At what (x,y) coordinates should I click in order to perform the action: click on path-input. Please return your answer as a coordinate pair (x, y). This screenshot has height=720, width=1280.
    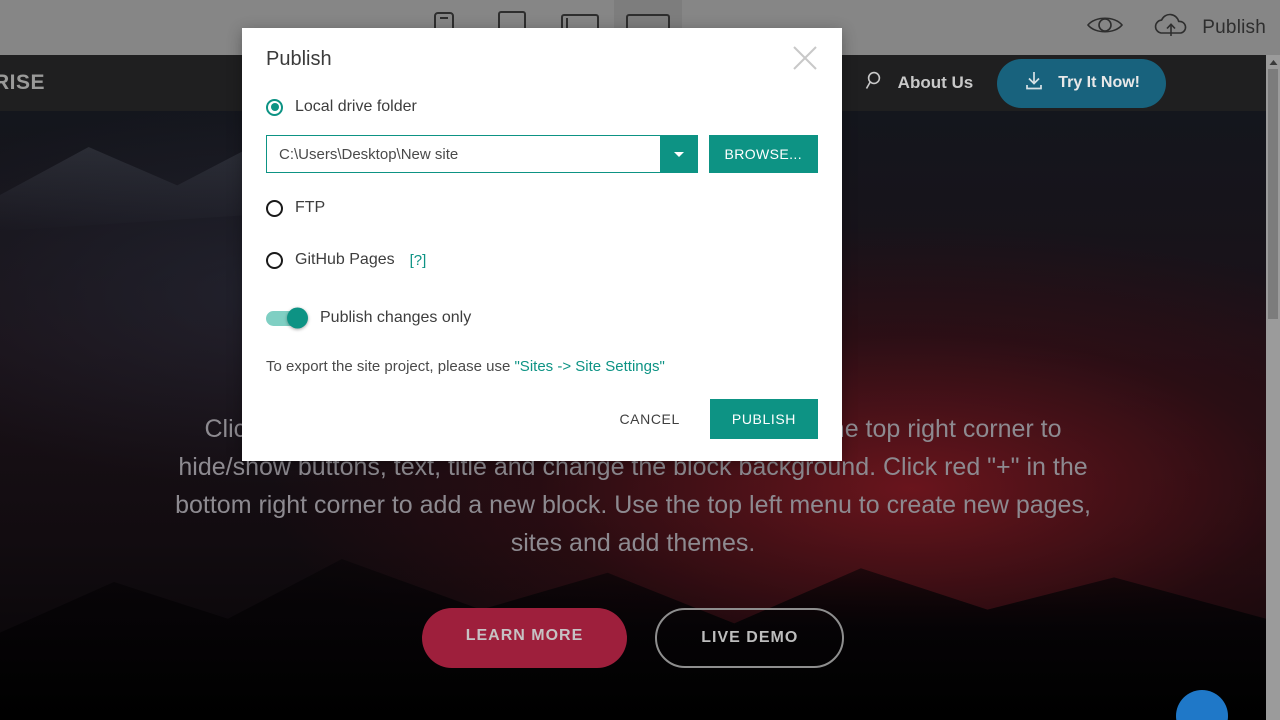
    Looking at the image, I should click on (463, 154).